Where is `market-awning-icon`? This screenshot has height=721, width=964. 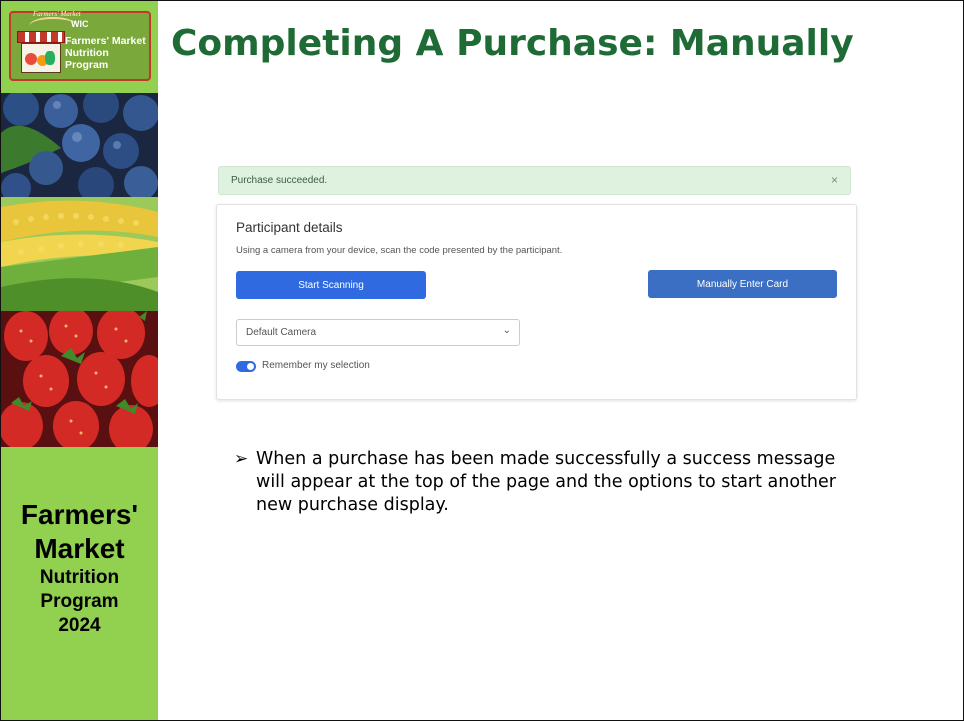
market-awning-icon is located at coordinates (41, 37).